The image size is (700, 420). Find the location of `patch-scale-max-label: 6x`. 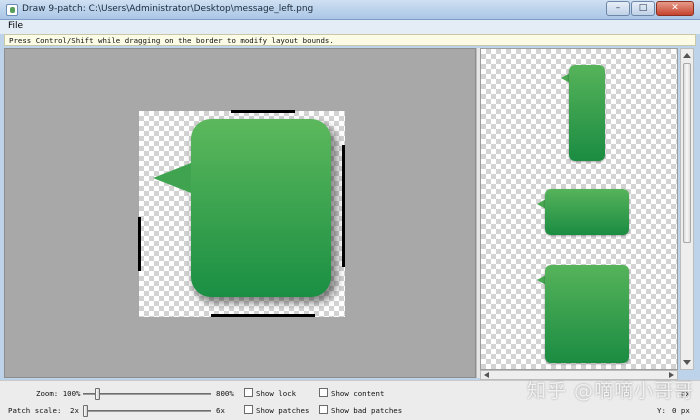

patch-scale-max-label: 6x is located at coordinates (220, 410).